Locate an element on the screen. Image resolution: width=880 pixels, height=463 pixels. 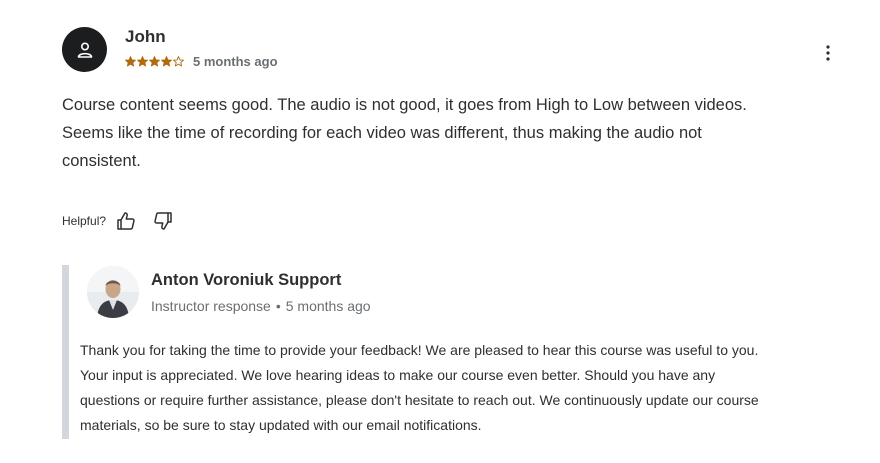
thumbs-up-icon is located at coordinates (126, 221).